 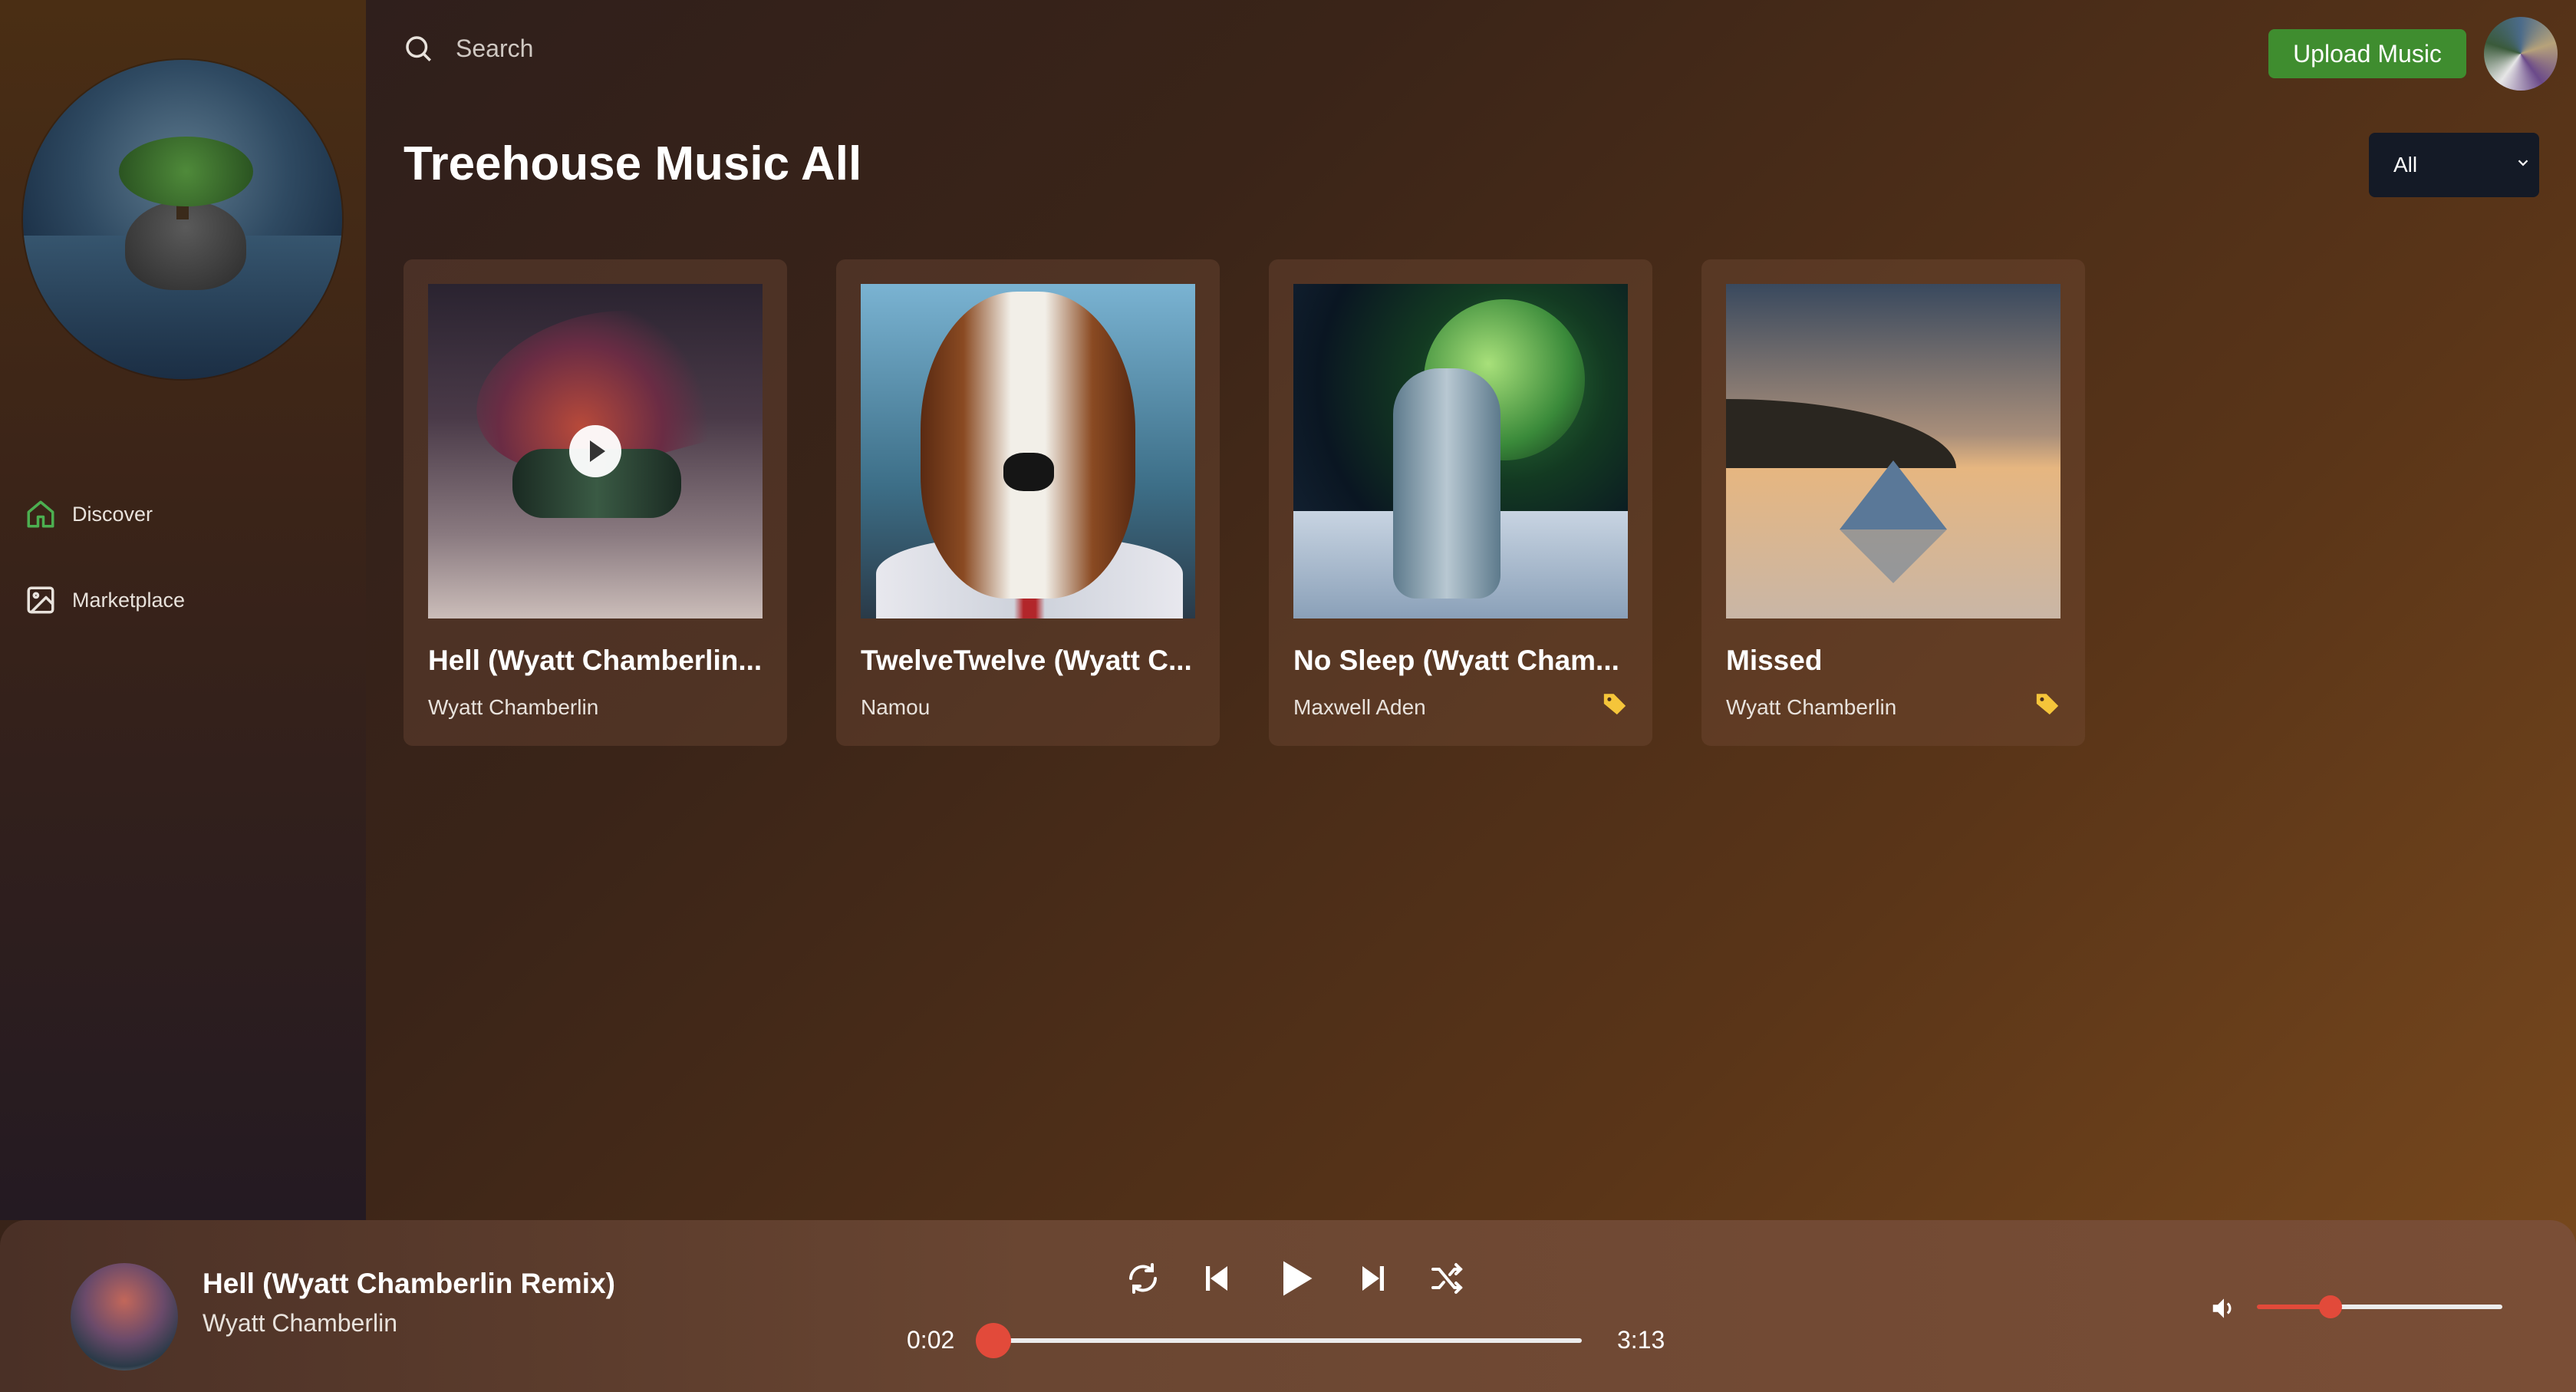 I want to click on progress-bar, so click(x=1278, y=1340).